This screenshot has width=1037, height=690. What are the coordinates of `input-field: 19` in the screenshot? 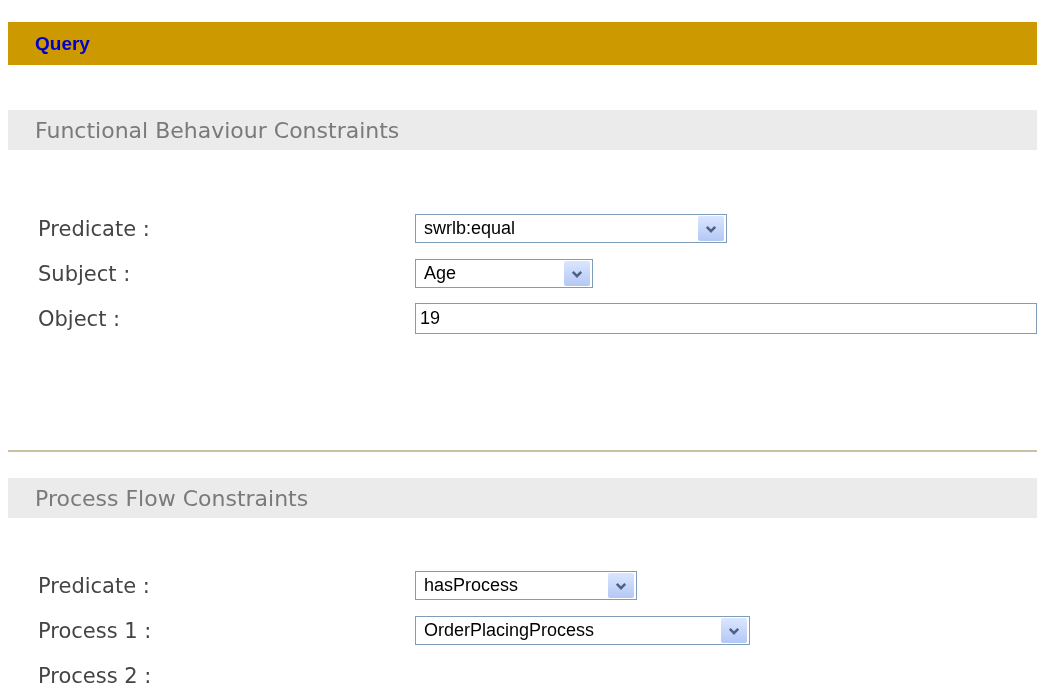 It's located at (726, 318).